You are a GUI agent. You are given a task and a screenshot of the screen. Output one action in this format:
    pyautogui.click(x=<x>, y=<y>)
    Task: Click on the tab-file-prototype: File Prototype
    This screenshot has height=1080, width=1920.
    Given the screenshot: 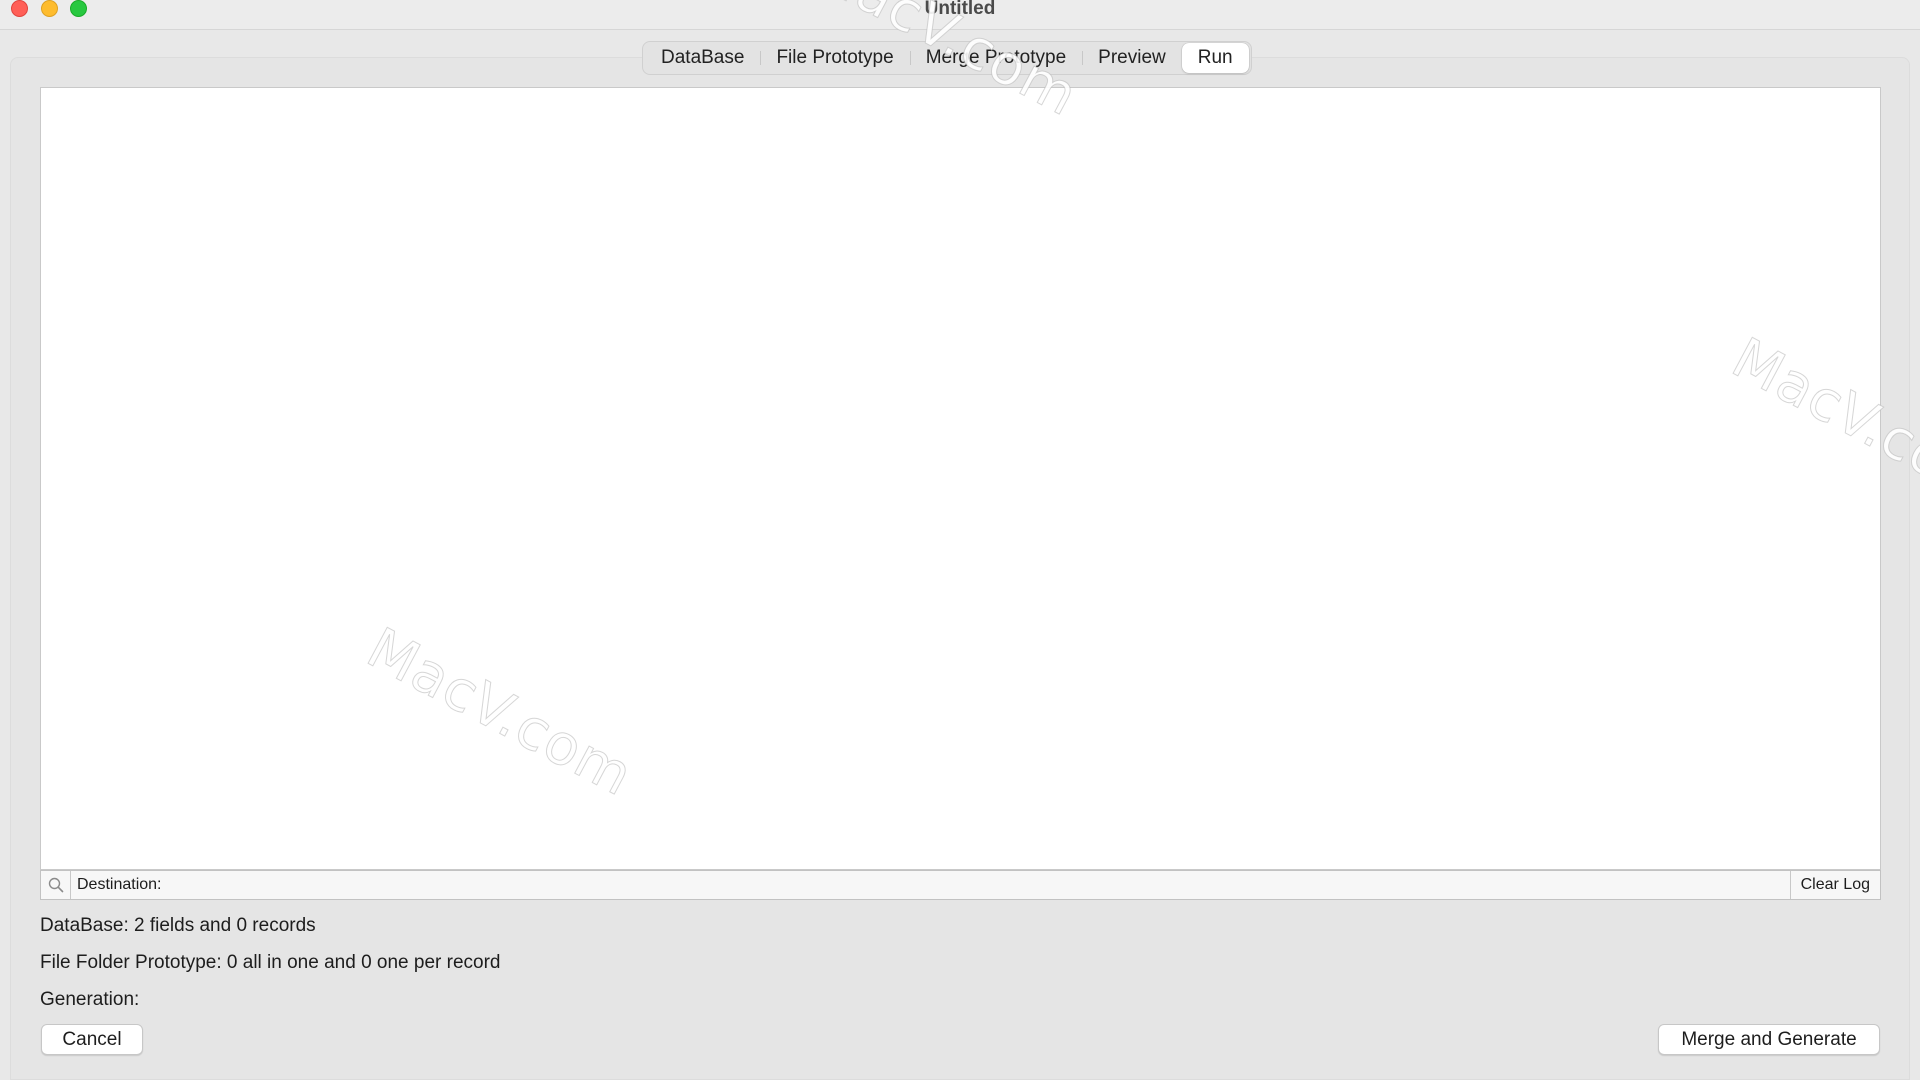 What is the action you would take?
    pyautogui.click(x=834, y=58)
    